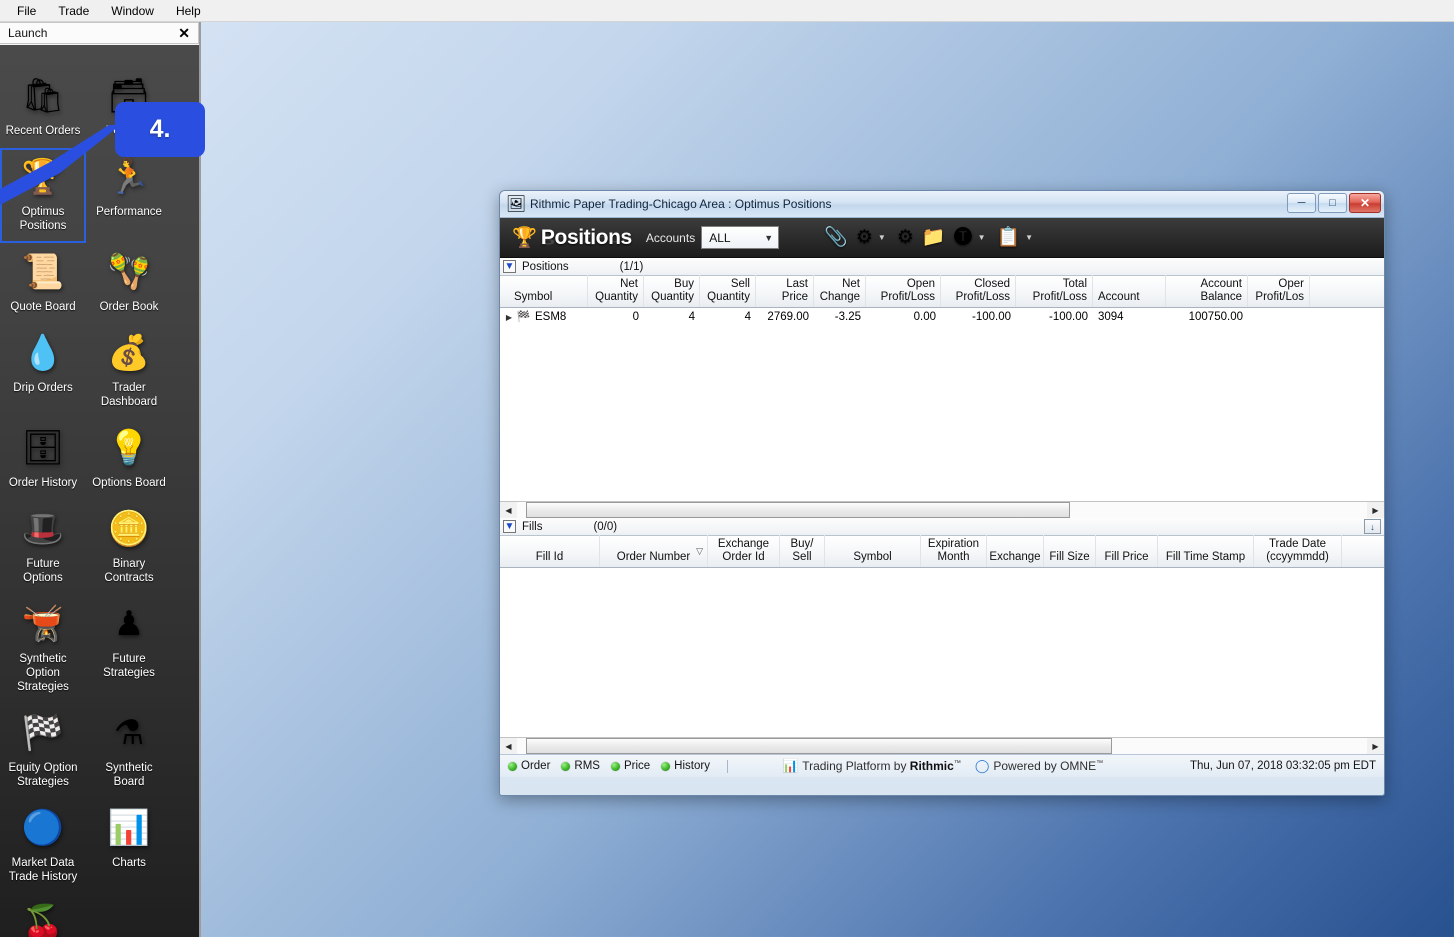 The width and height of the screenshot is (1454, 937). Describe the element at coordinates (43, 649) in the screenshot. I see `launch-tile-synthetic-option-strategies: 🫕 Synthetic Option Strategies` at that location.